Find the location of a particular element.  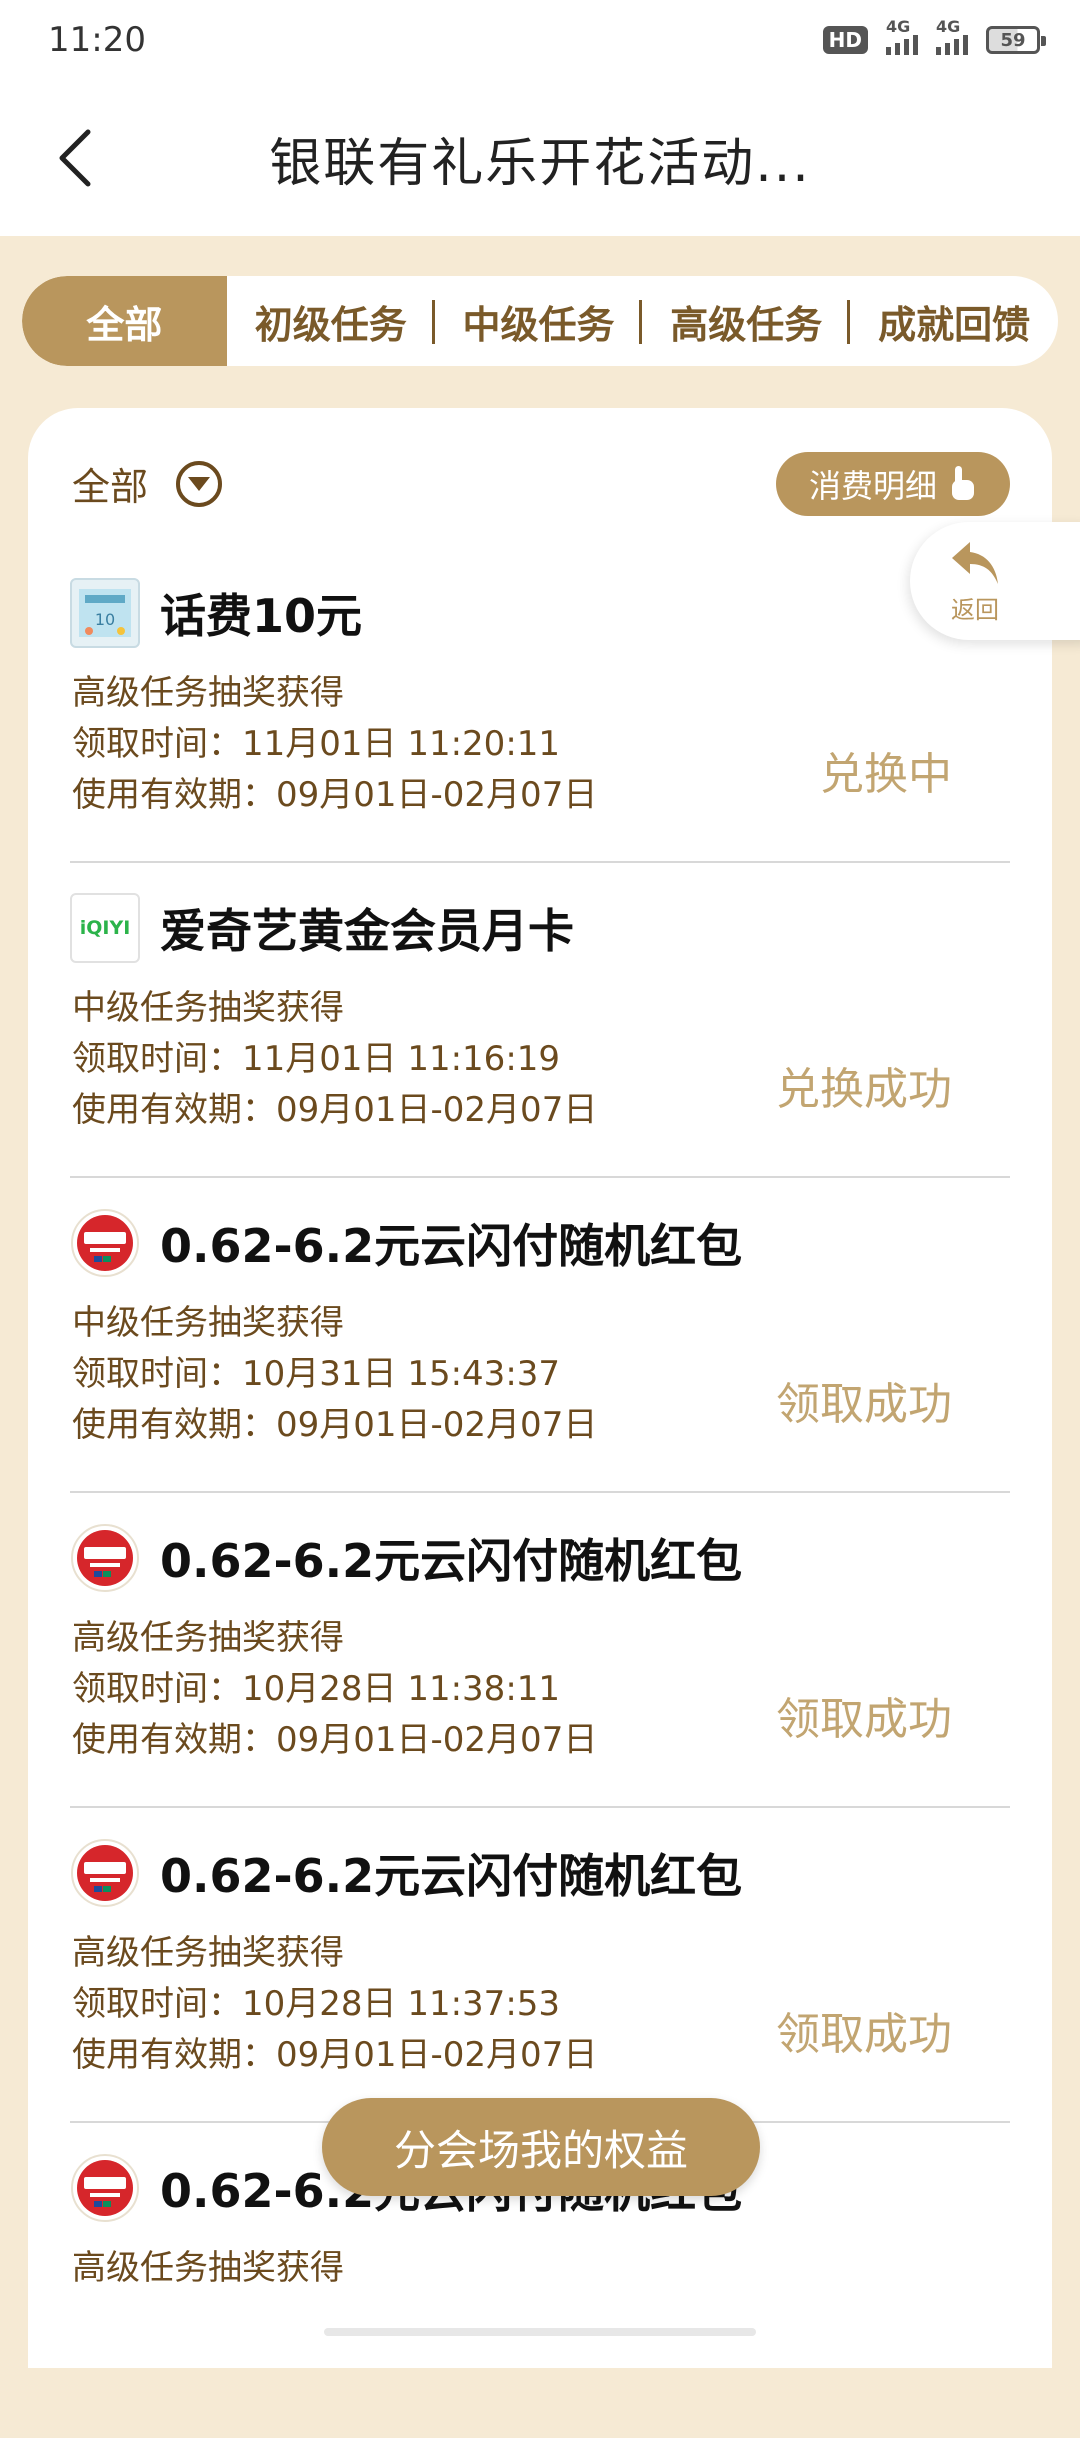

chevron-left-icon is located at coordinates (75, 158).